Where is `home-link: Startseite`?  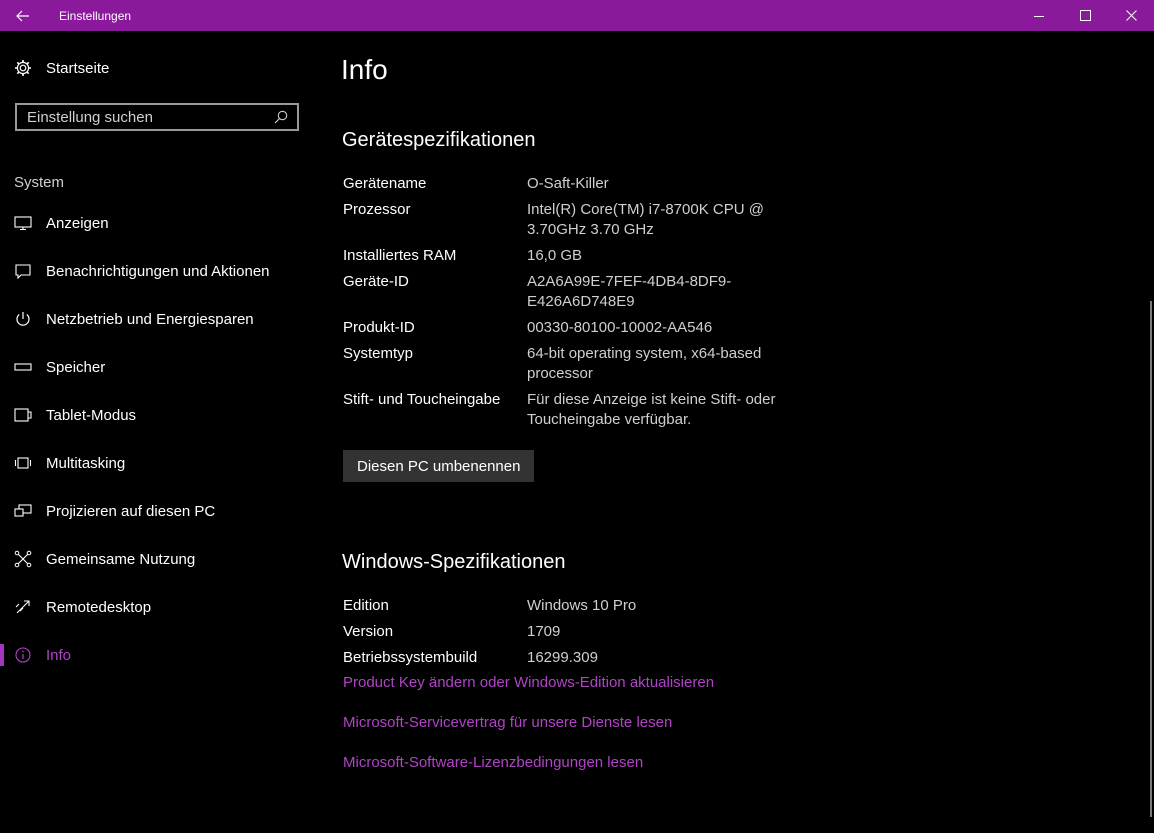
home-link: Startseite is located at coordinates (61, 68).